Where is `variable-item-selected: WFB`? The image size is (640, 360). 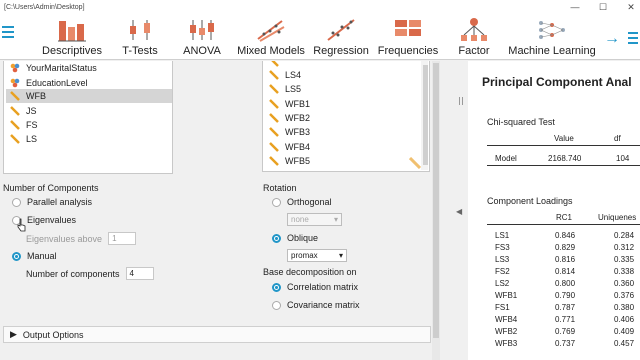 variable-item-selected: WFB is located at coordinates (89, 96).